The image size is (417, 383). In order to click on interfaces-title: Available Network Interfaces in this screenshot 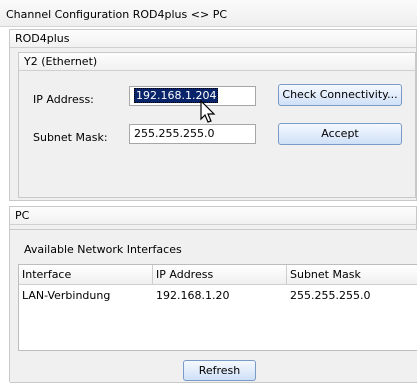, I will do `click(103, 249)`.